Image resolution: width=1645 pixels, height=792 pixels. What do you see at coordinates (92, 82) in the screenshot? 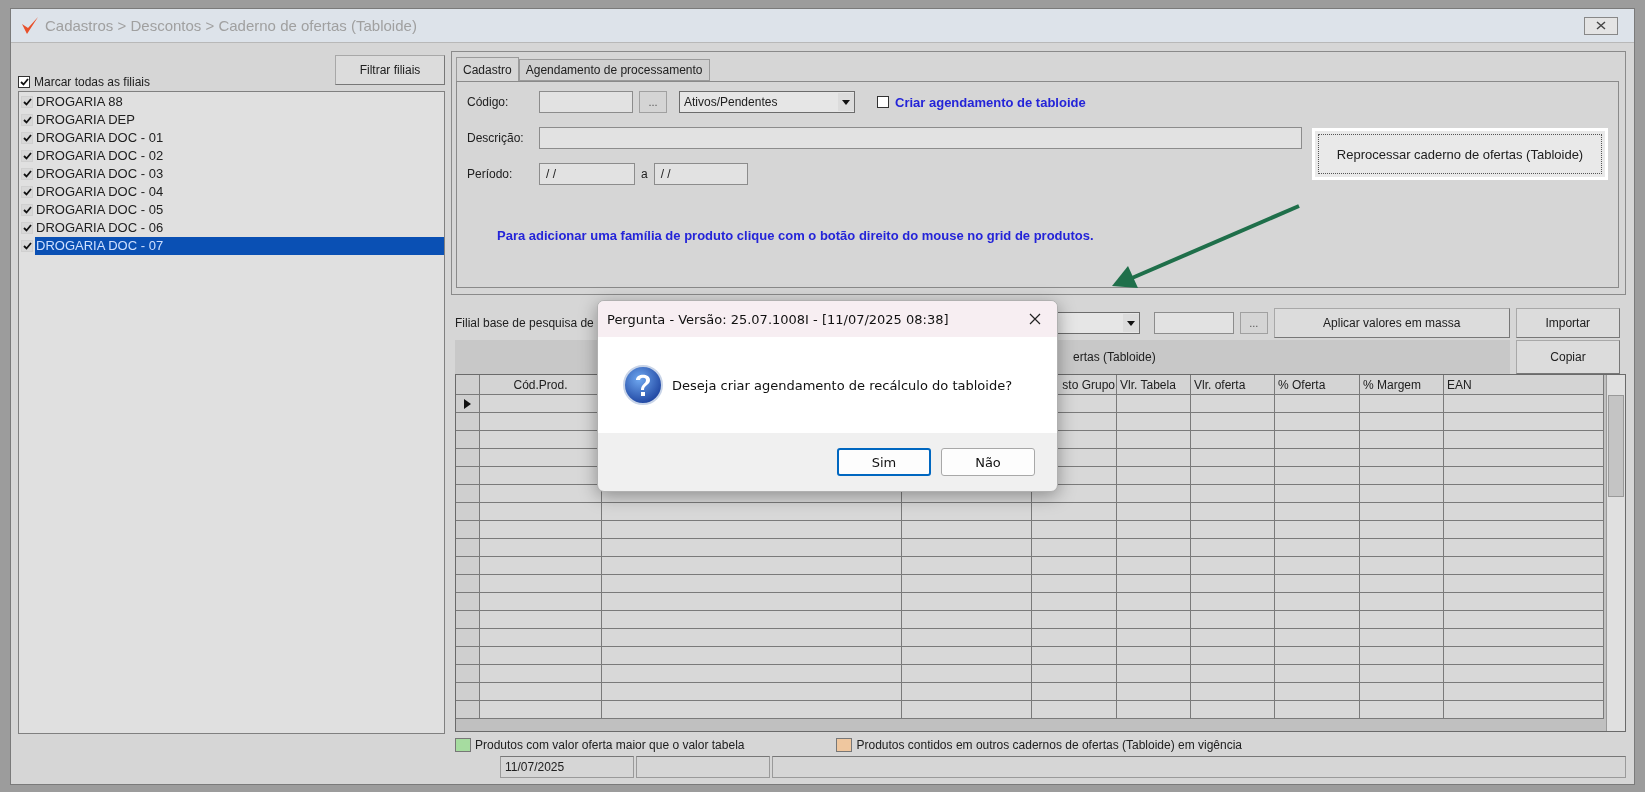
I see `checkbox-label: Marcar todas as filiais` at bounding box center [92, 82].